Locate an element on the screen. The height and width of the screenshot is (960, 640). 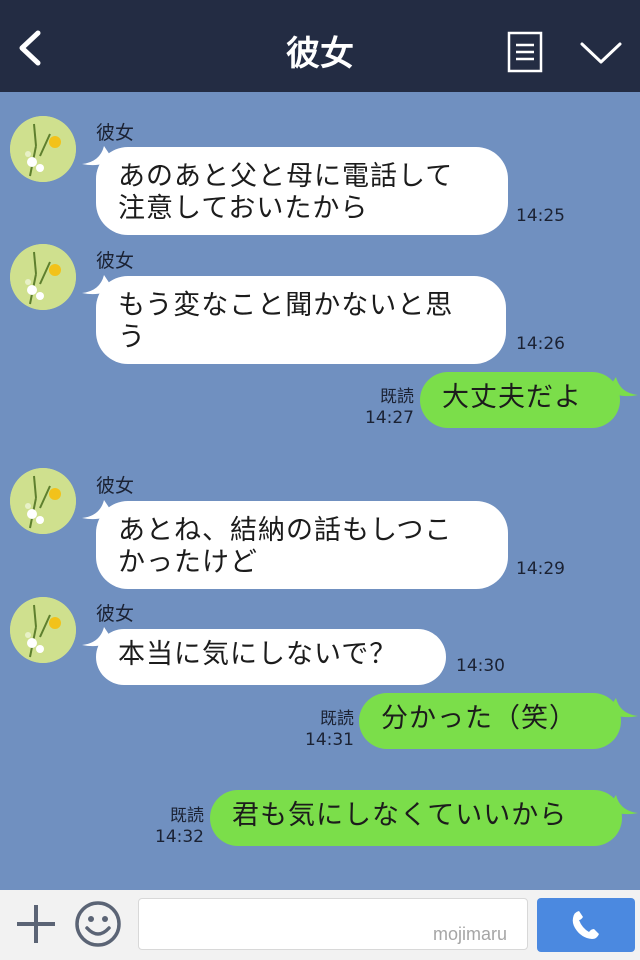
call-button is located at coordinates (586, 925).